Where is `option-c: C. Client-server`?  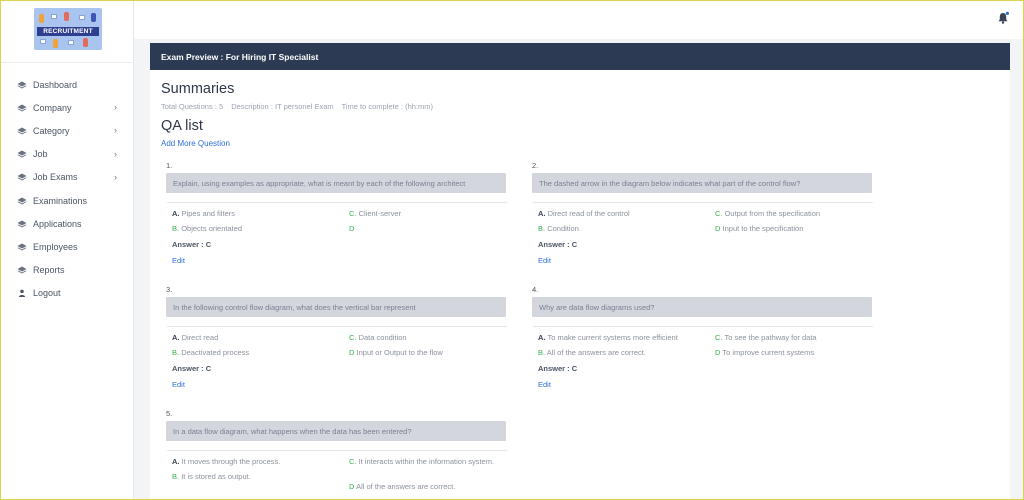 option-c: C. Client-server is located at coordinates (434, 214).